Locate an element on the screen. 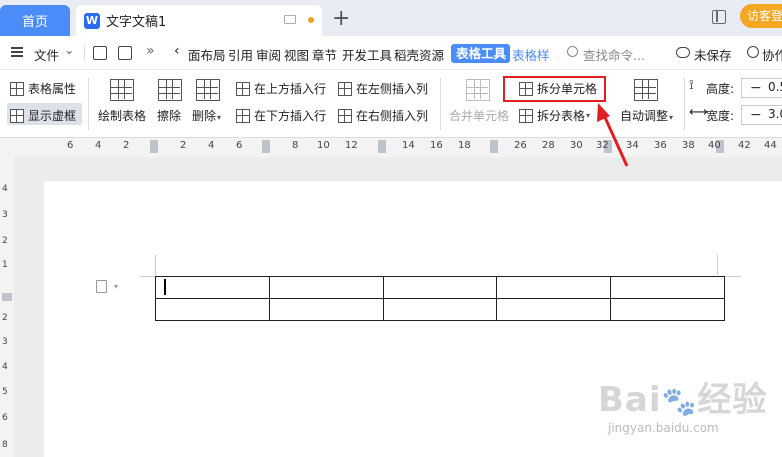 The height and width of the screenshot is (457, 782). auto-fit-button: 自动调整▾ is located at coordinates (646, 115).